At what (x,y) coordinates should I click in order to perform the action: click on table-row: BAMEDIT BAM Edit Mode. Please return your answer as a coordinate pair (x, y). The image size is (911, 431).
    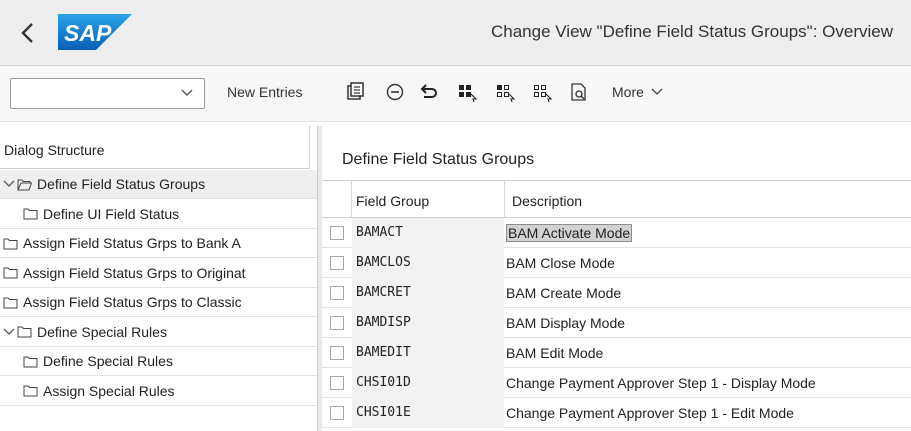
    Looking at the image, I should click on (616, 353).